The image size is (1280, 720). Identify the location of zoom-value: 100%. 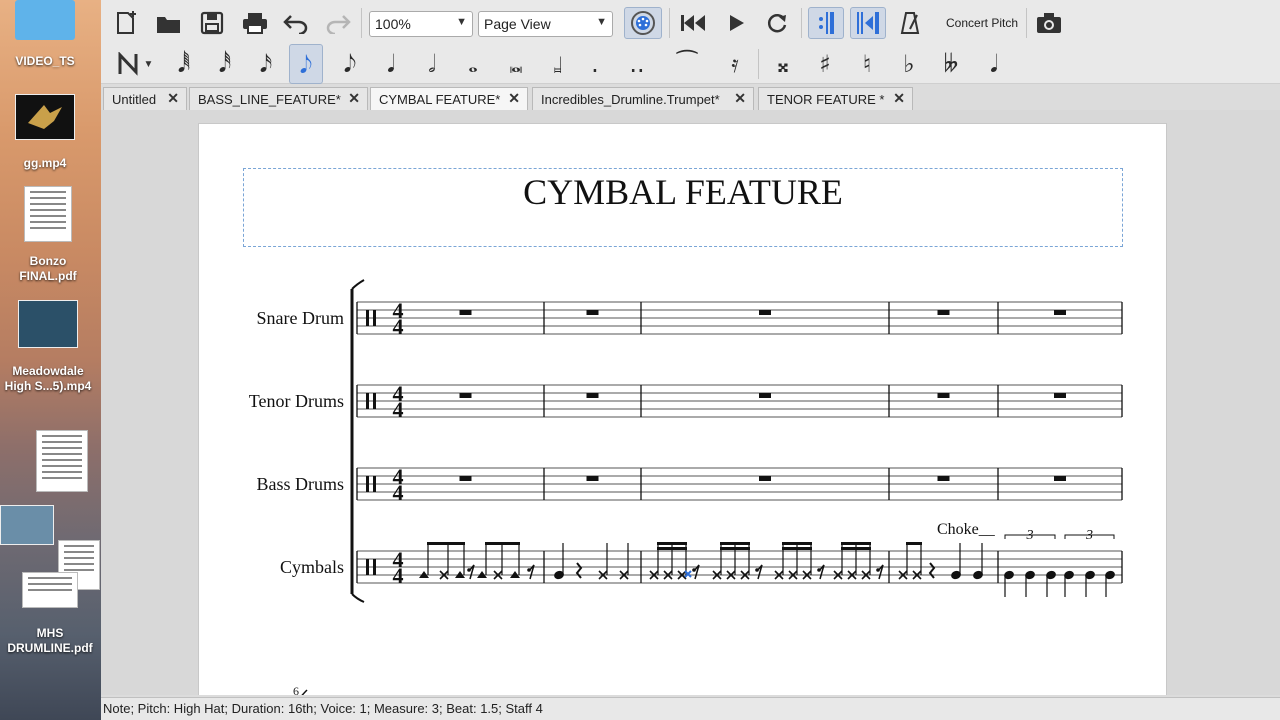
(393, 24).